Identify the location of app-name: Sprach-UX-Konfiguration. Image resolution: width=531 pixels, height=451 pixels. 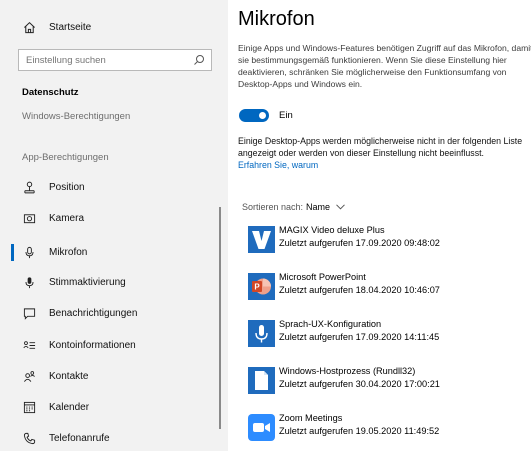
(330, 324).